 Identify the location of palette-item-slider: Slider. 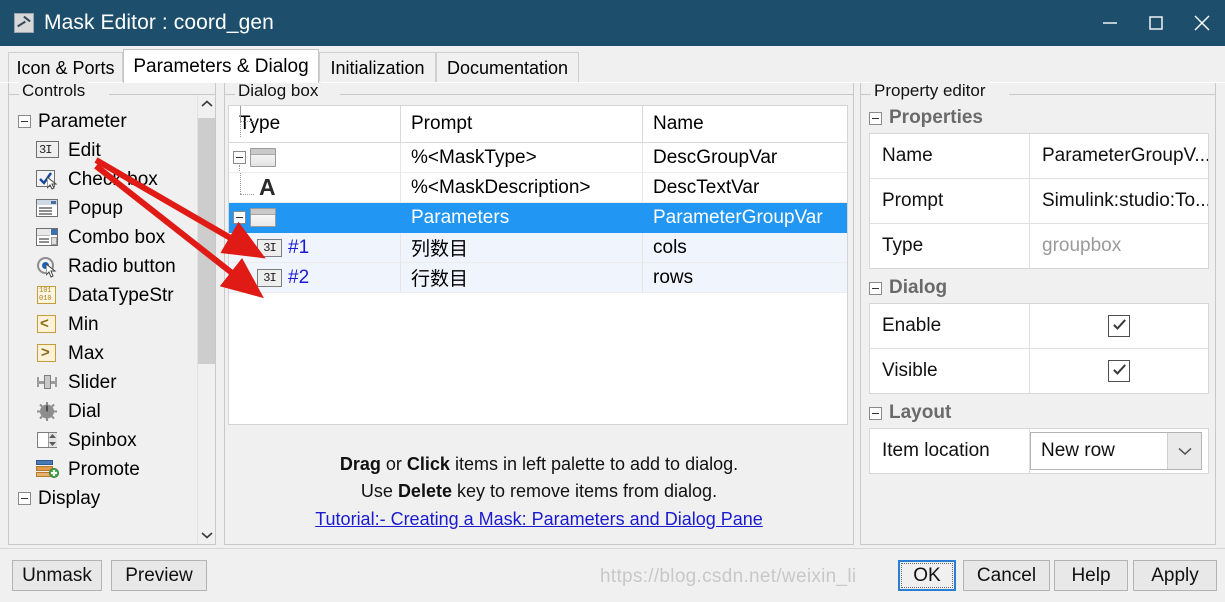
(104, 382).